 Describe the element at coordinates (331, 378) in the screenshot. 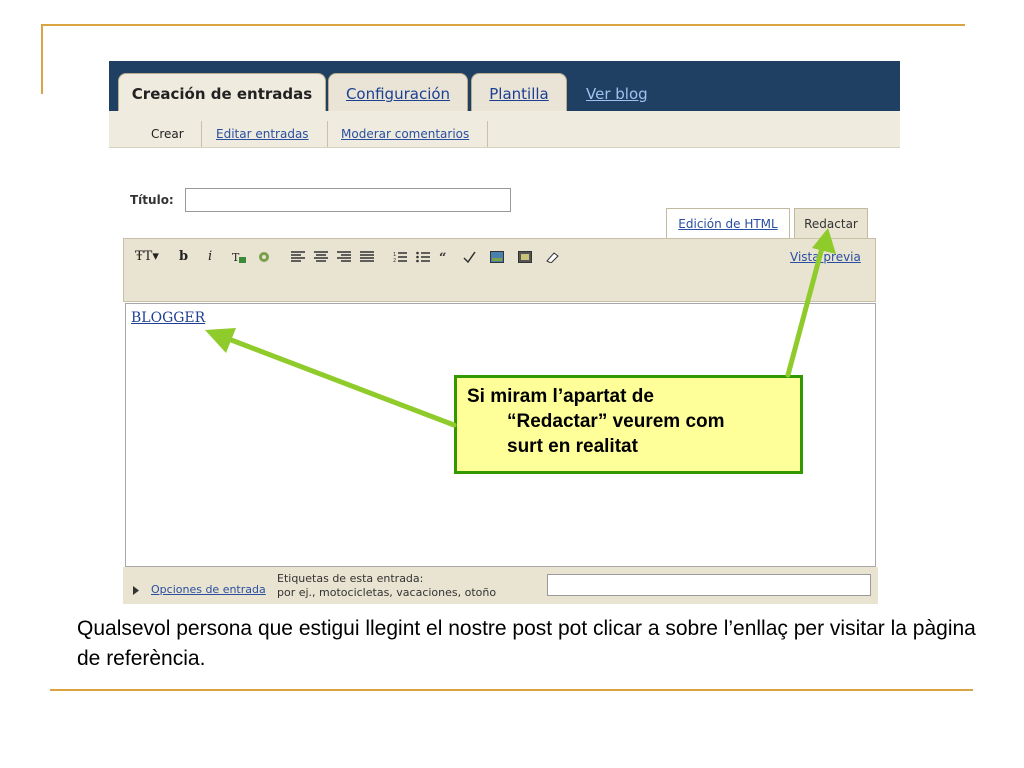

I see `arrow-to-blogger-link` at that location.